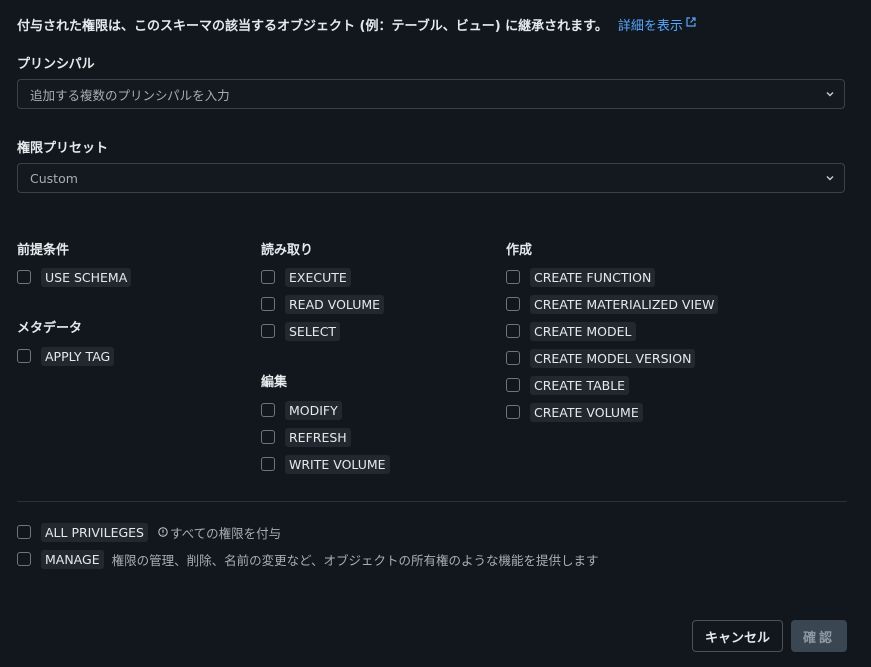  I want to click on cancel-button: キャンセル, so click(737, 636).